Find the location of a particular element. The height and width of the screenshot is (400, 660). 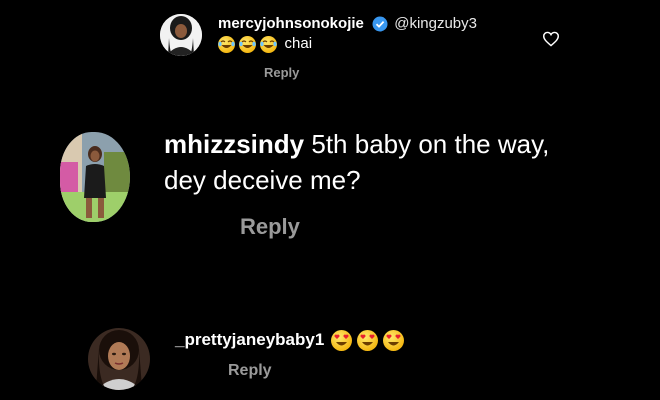

username: _prettyjaneybaby1 is located at coordinates (249, 339).